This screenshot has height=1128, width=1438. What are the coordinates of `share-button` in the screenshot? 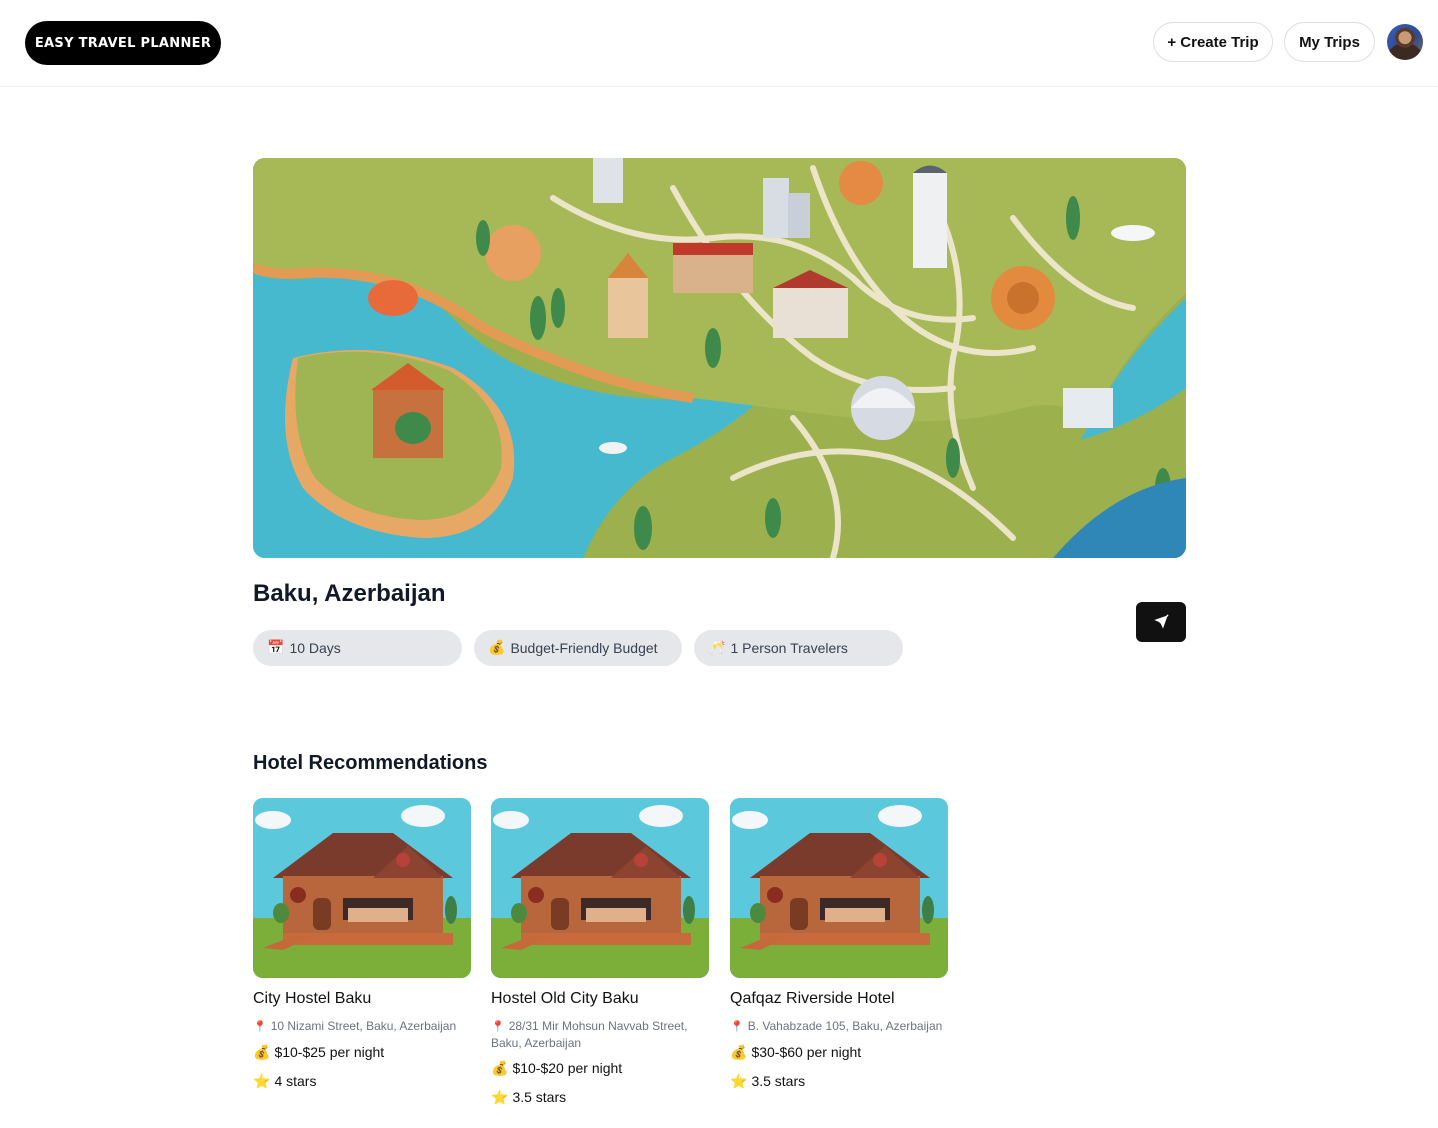 It's located at (1161, 622).